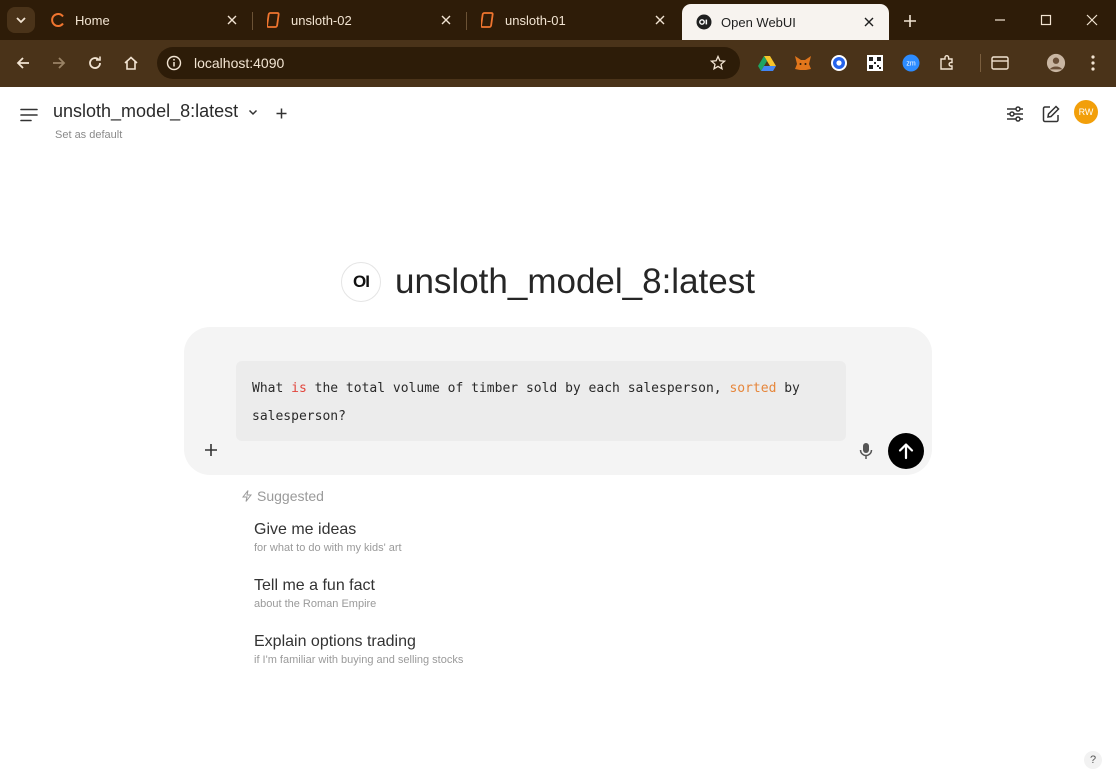  Describe the element at coordinates (947, 63) in the screenshot. I see `extensions-puzzle-icon` at that location.